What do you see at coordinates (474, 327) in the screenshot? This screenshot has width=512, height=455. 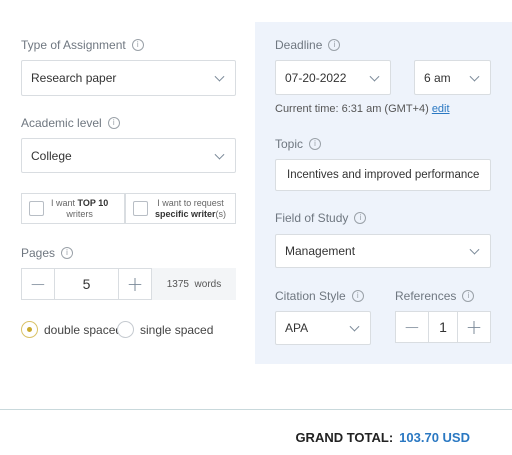 I see `references-increment-button: +` at bounding box center [474, 327].